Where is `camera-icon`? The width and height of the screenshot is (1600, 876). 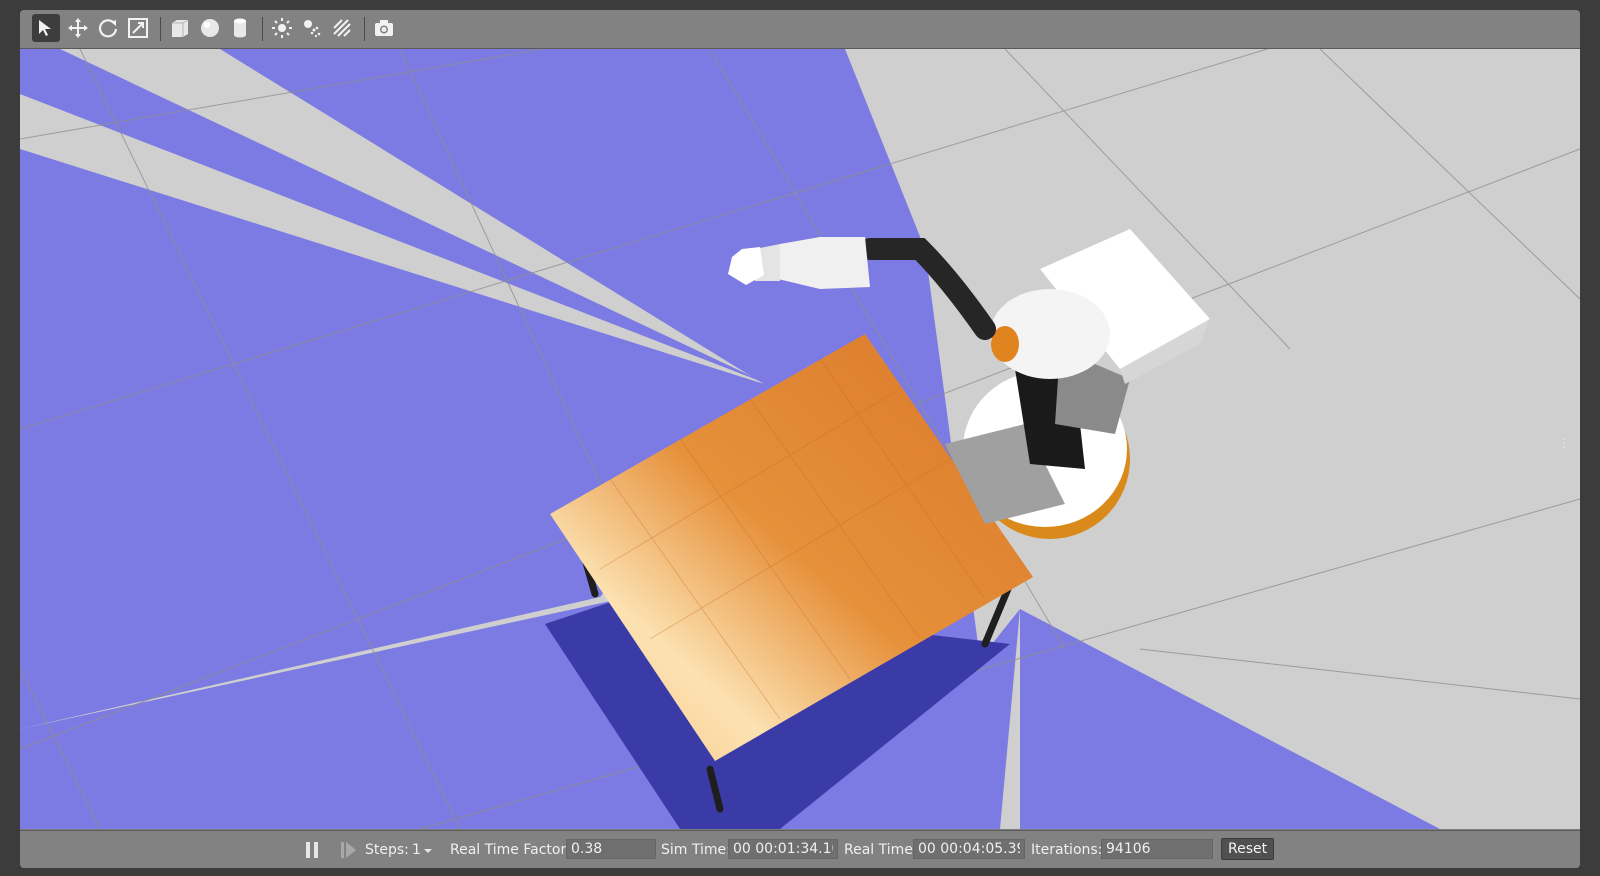
camera-icon is located at coordinates (384, 28).